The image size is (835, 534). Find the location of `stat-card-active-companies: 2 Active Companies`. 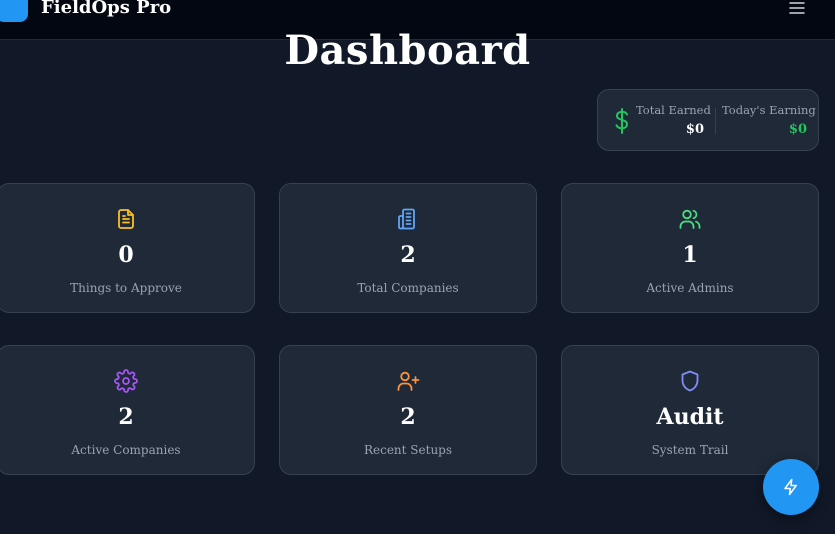

stat-card-active-companies: 2 Active Companies is located at coordinates (127, 410).